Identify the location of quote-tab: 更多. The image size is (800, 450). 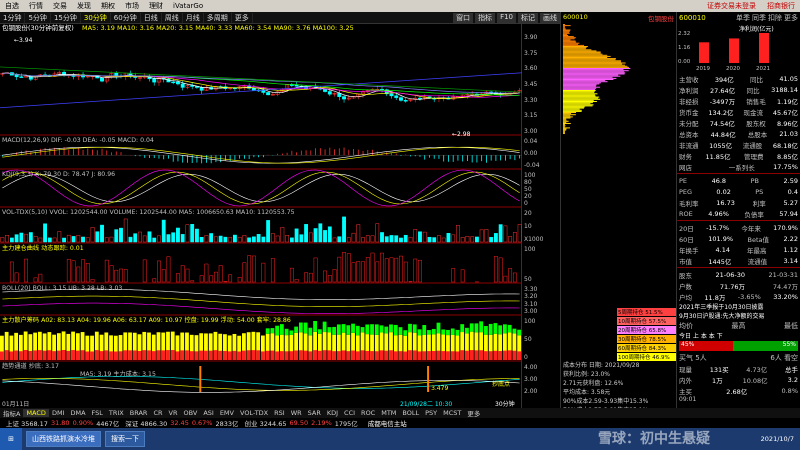
(791, 18).